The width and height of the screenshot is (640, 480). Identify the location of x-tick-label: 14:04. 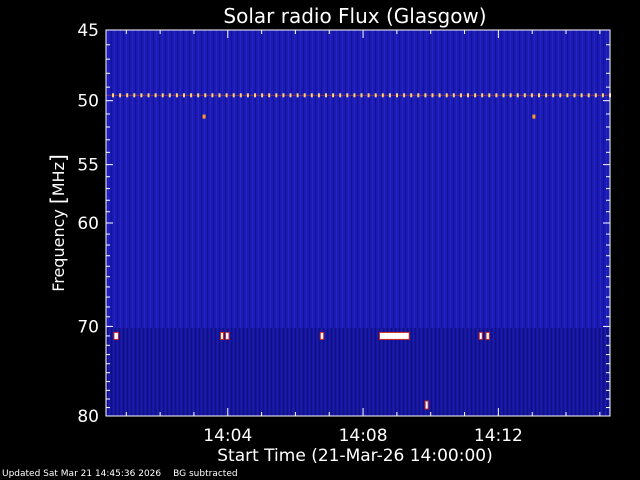
(227, 436).